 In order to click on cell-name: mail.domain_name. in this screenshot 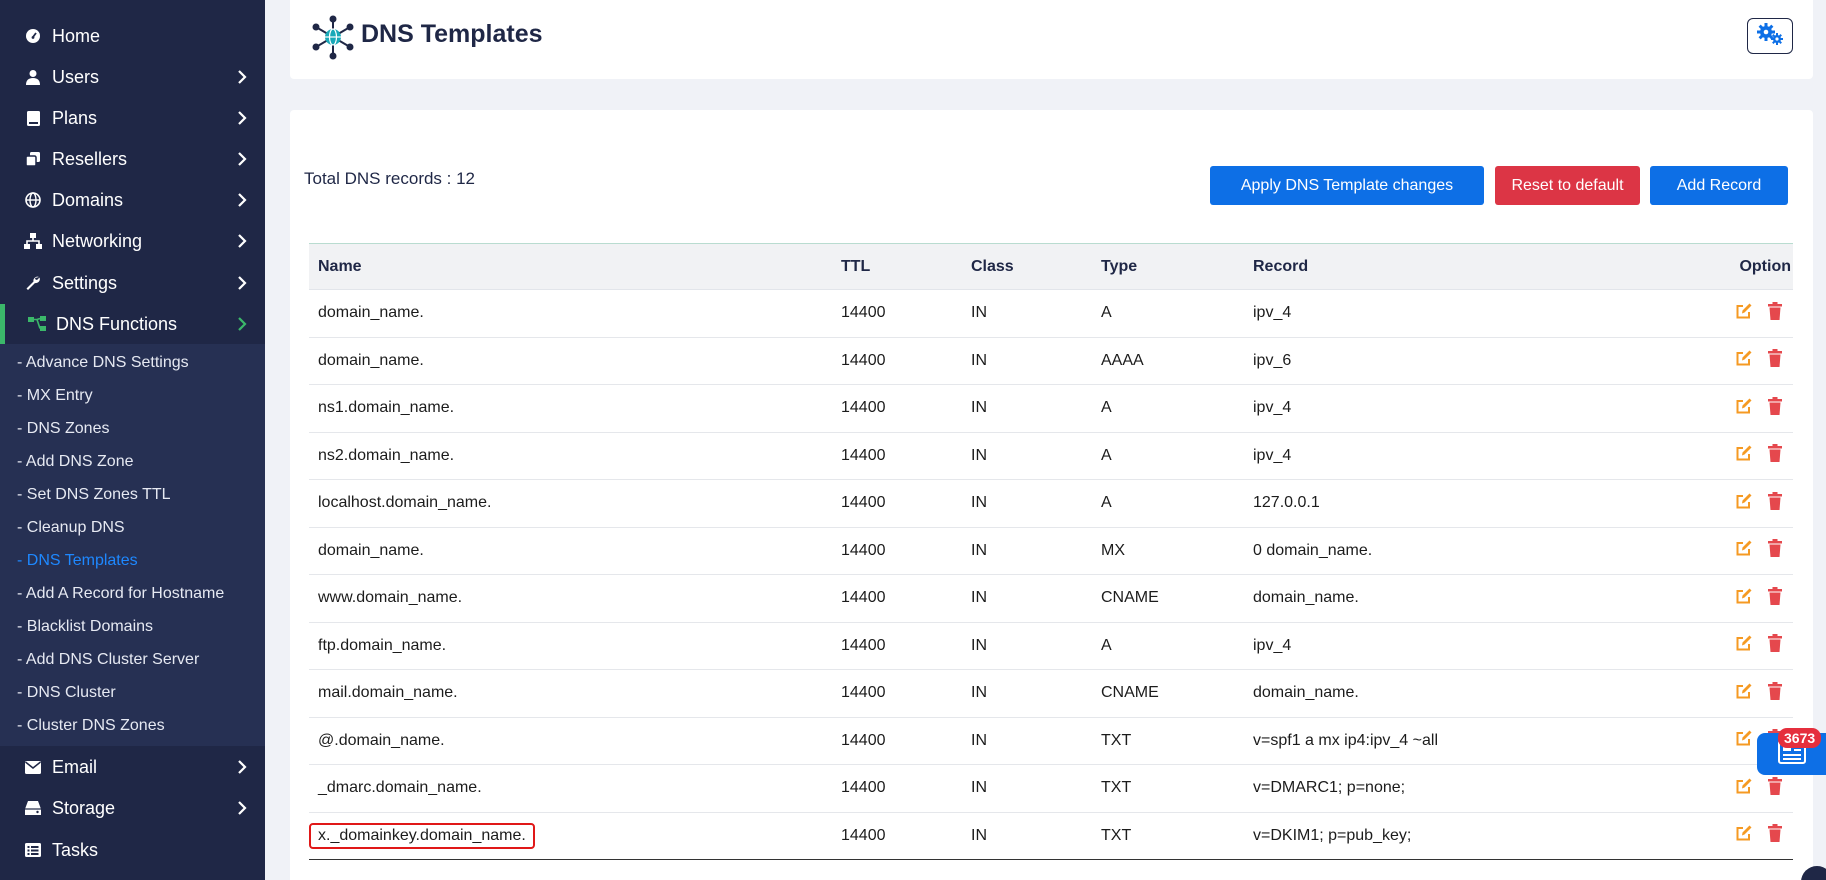, I will do `click(570, 693)`.